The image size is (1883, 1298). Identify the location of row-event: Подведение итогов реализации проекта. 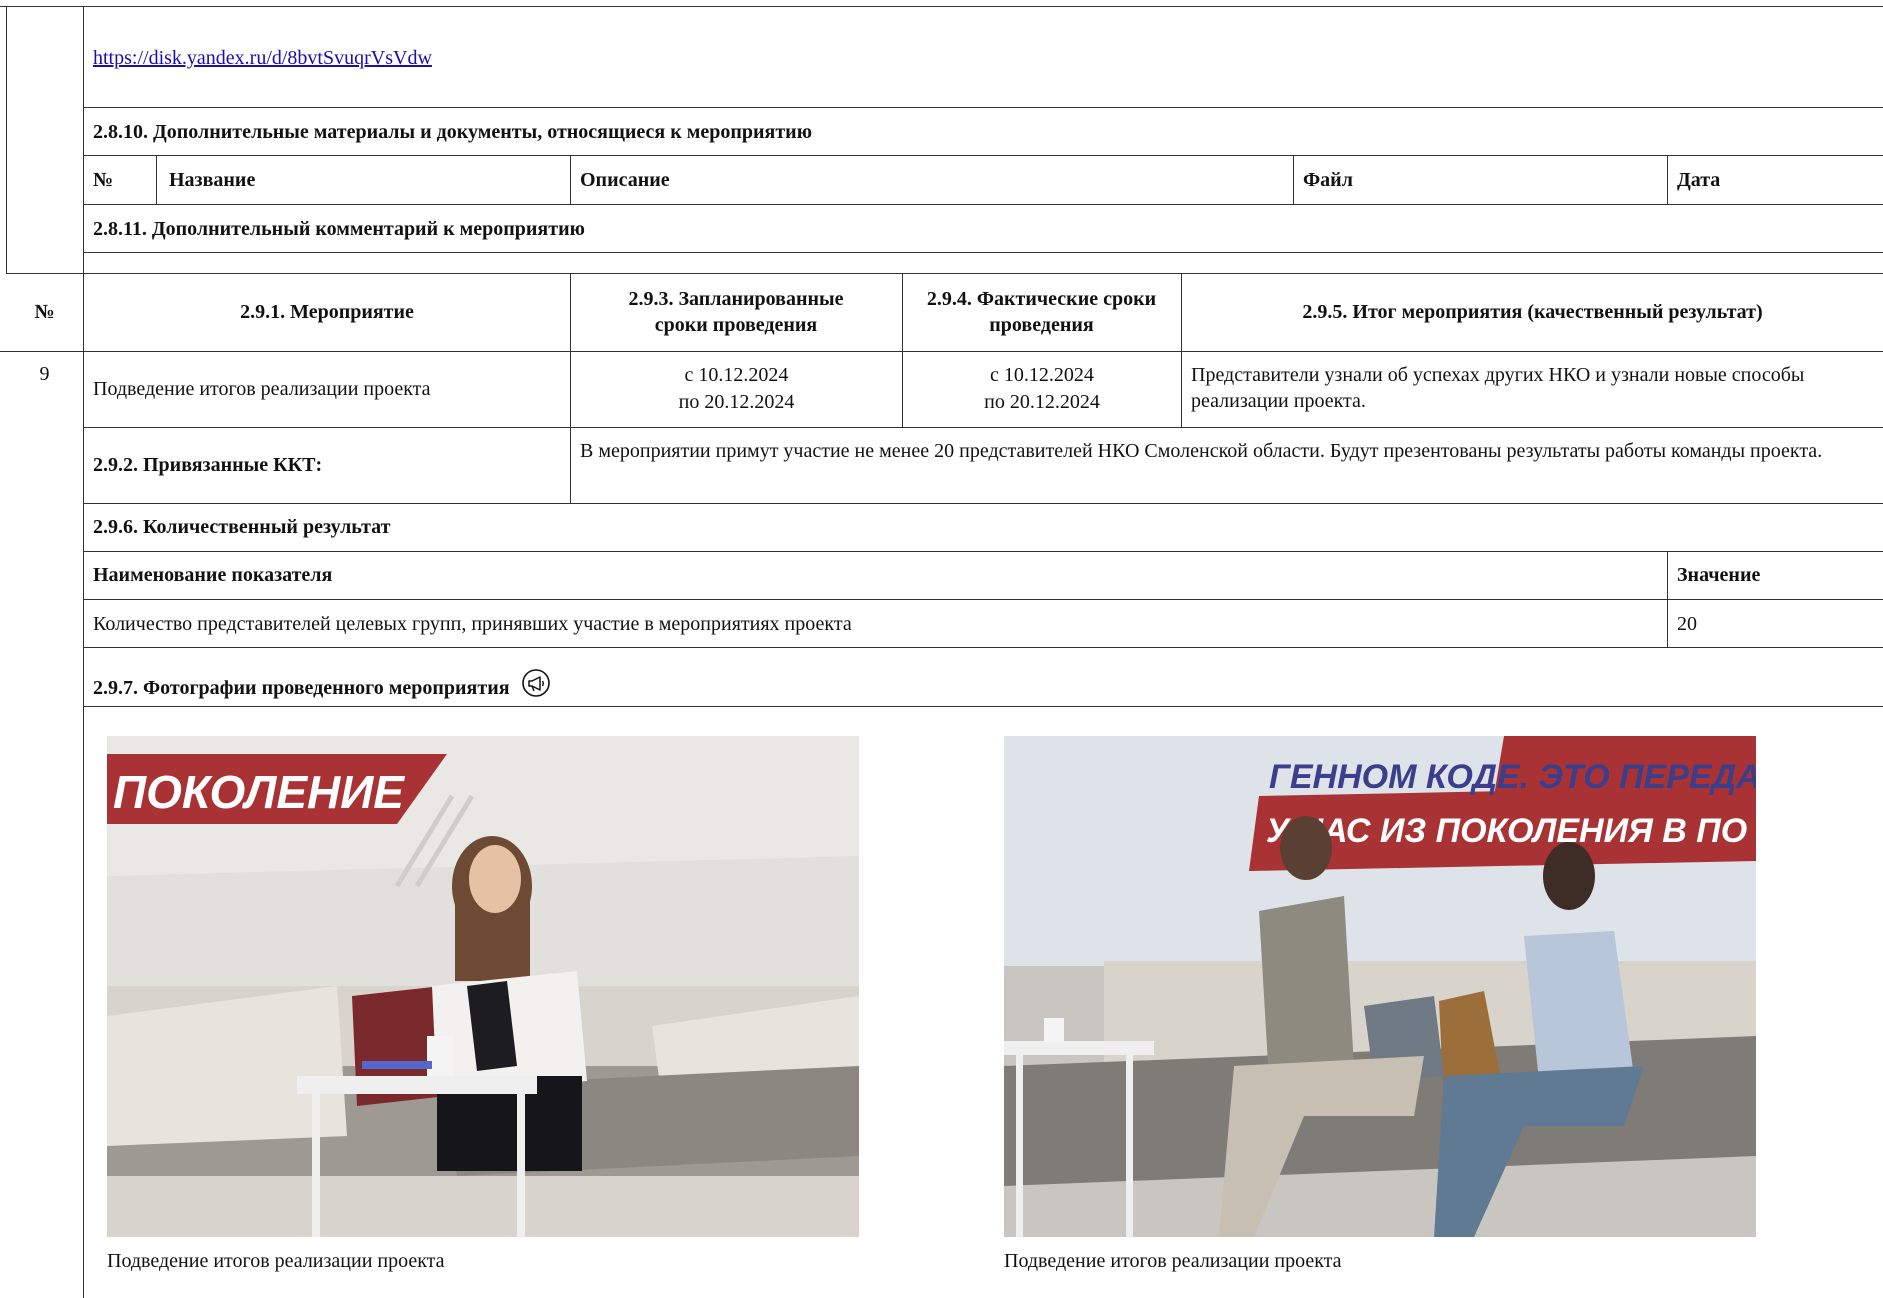
(262, 389).